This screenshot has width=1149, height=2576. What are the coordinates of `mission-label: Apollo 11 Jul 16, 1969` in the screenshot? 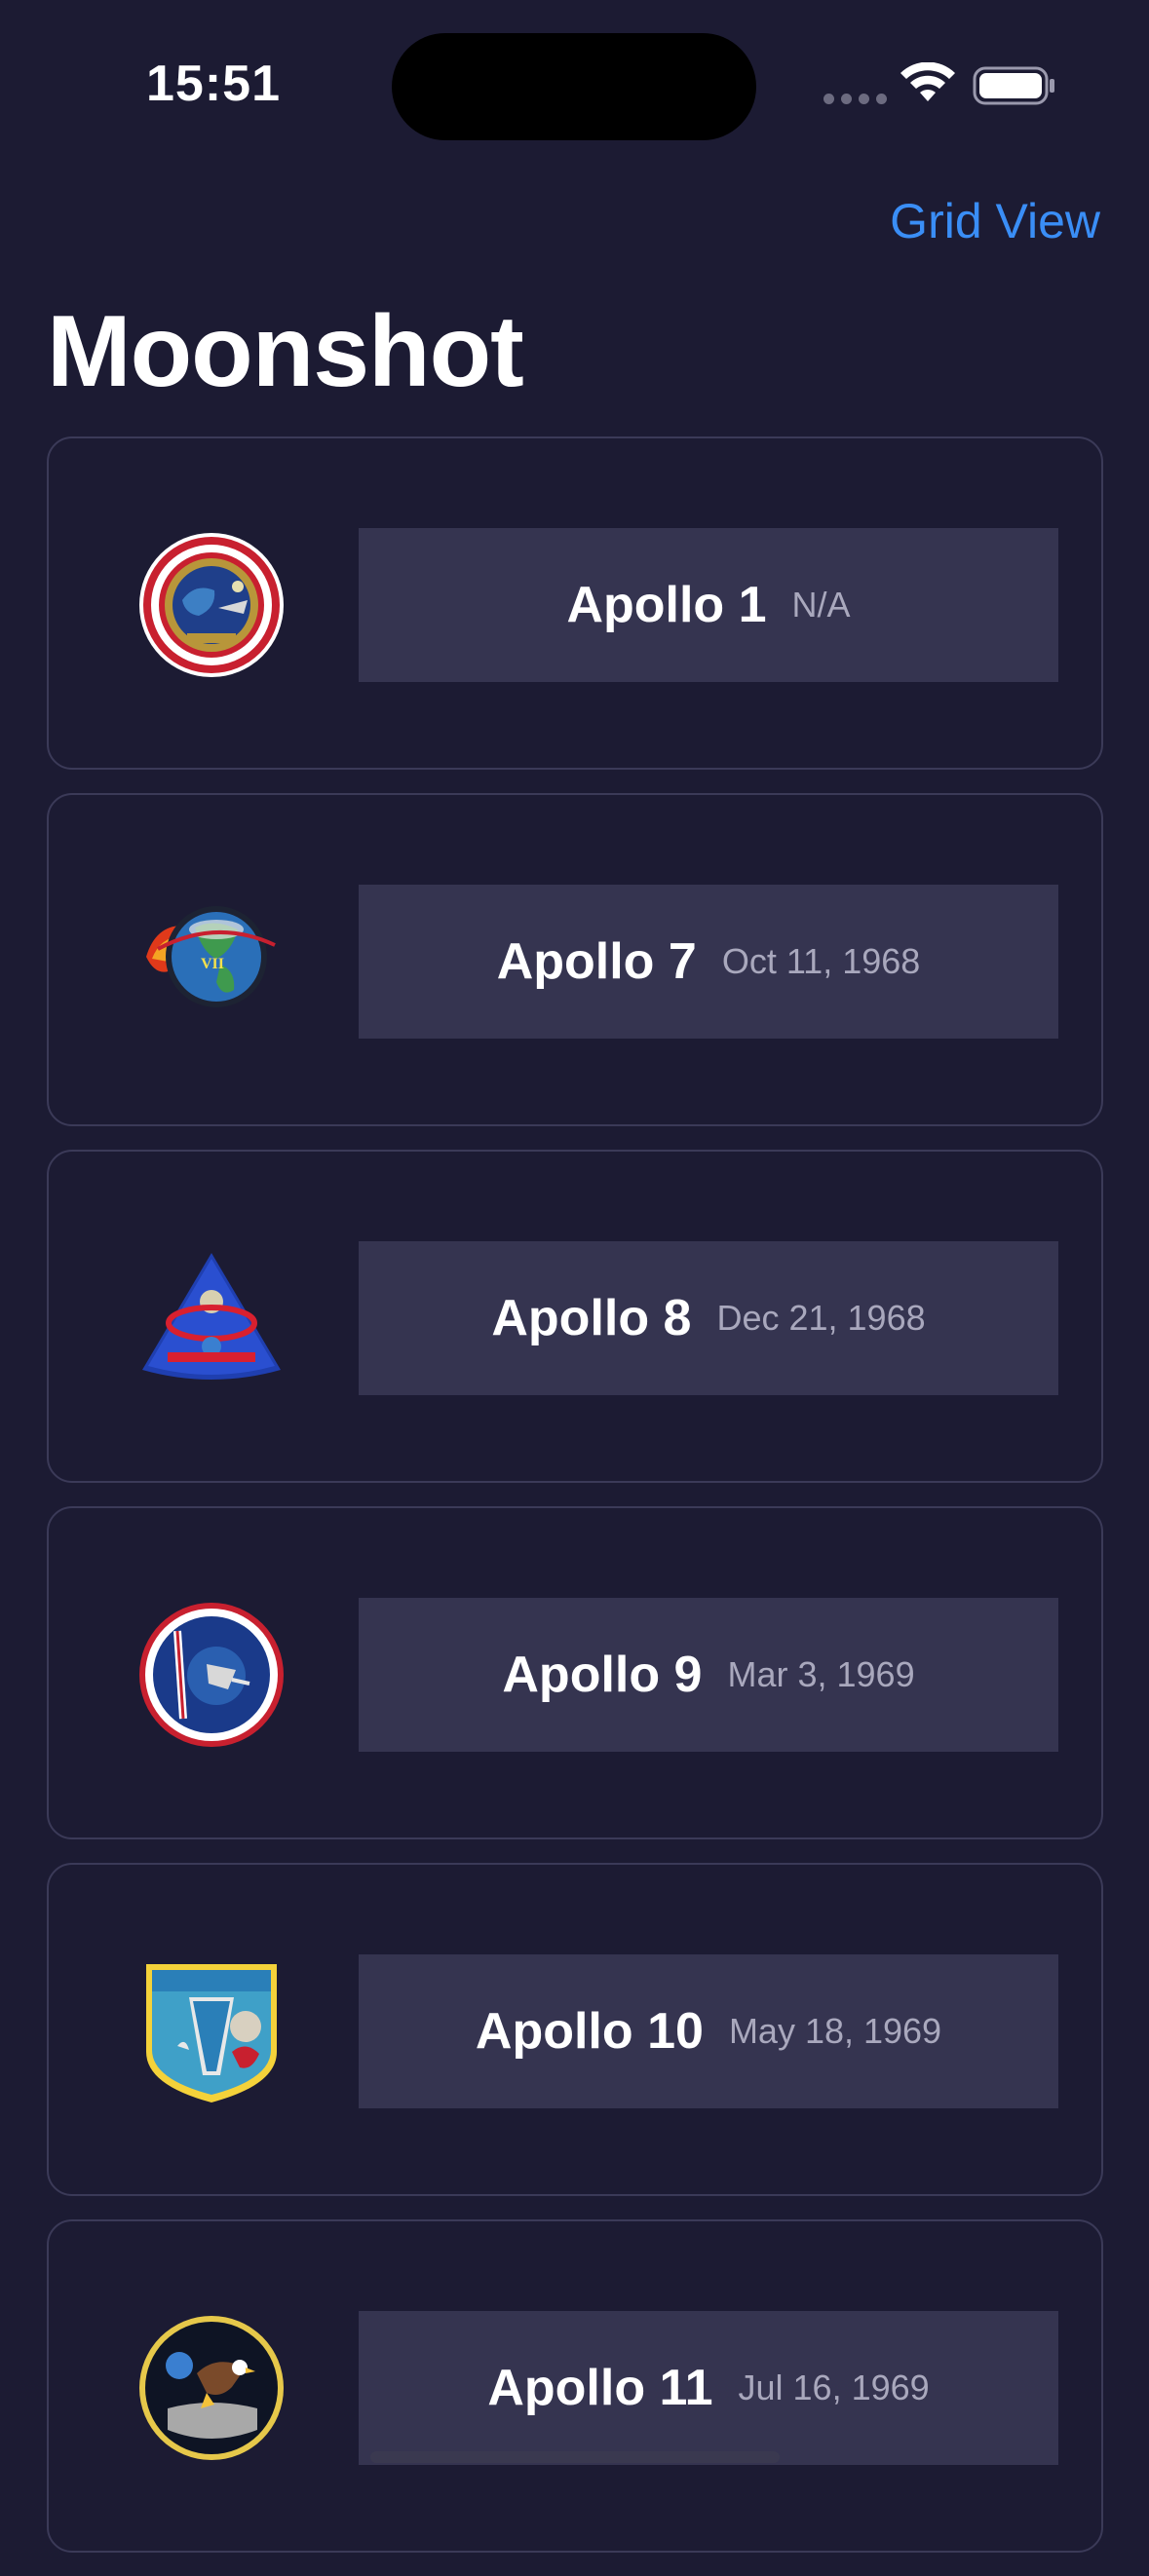 It's located at (708, 2388).